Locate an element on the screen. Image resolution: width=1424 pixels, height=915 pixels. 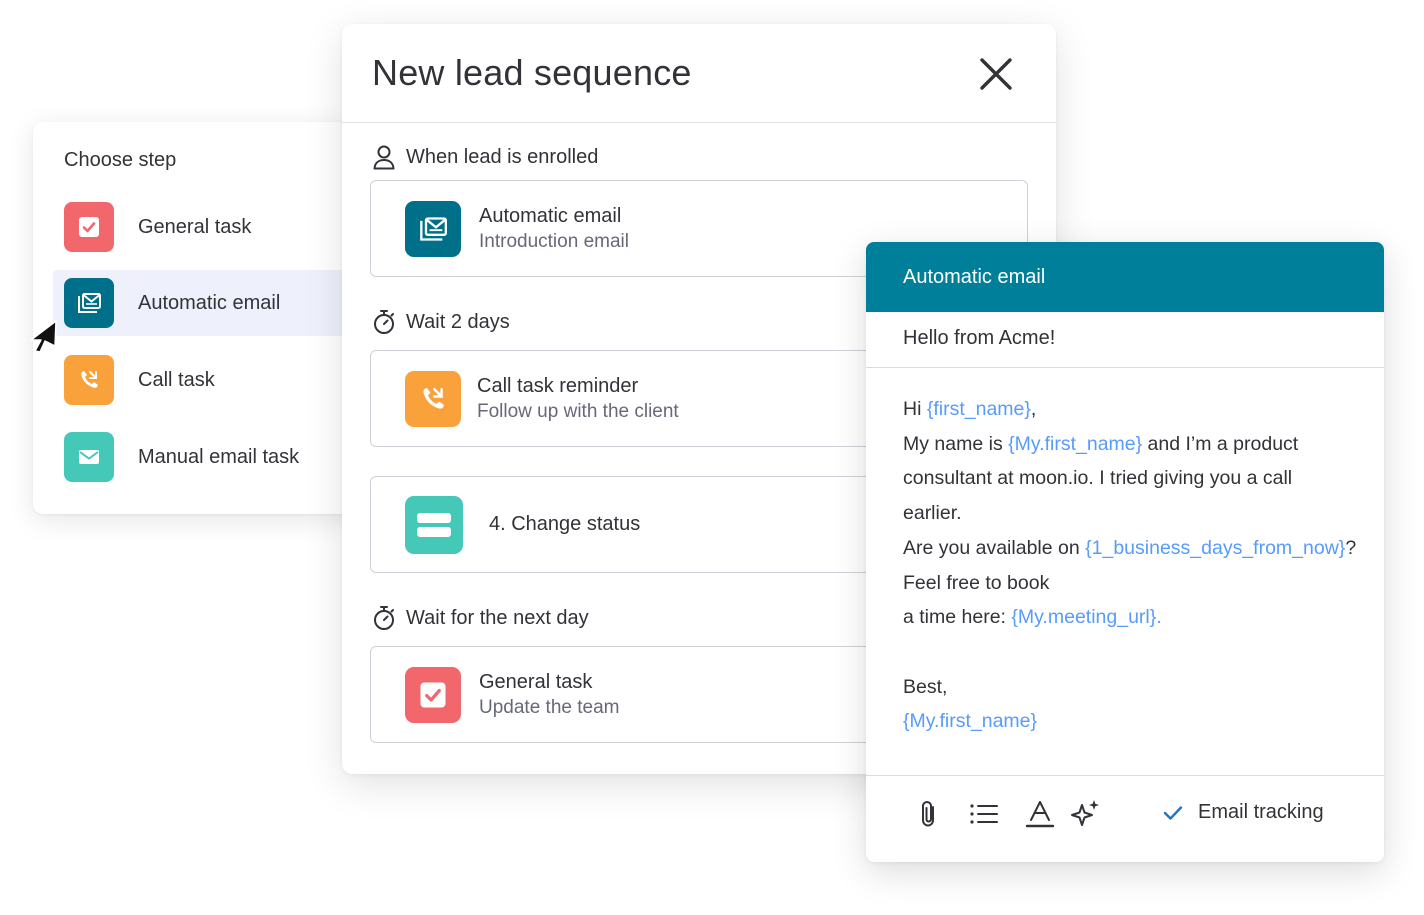
step-title: 4. Change status is located at coordinates (565, 524).